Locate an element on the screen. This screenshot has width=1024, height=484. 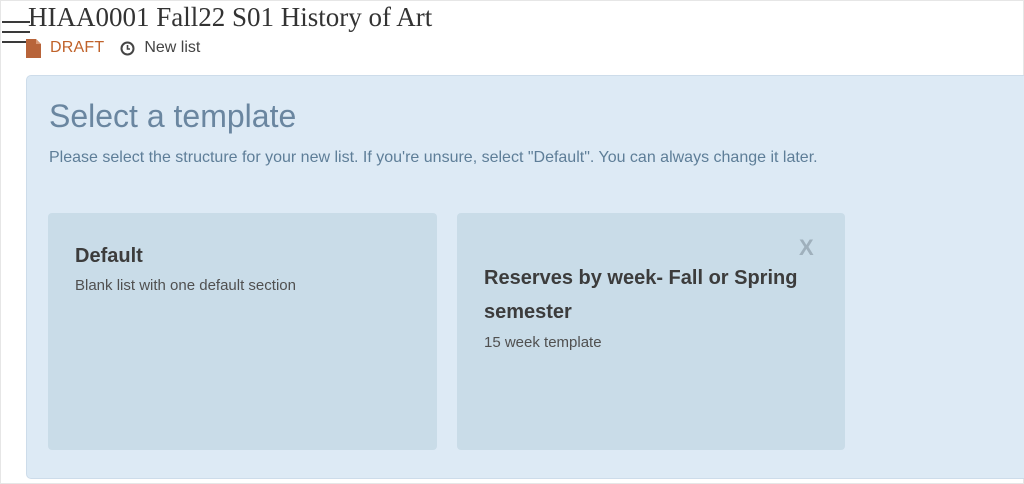
list-name-label: New list is located at coordinates (172, 47).